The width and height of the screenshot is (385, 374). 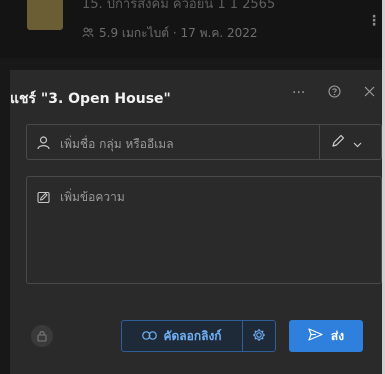 I want to click on link-icon, so click(x=150, y=336).